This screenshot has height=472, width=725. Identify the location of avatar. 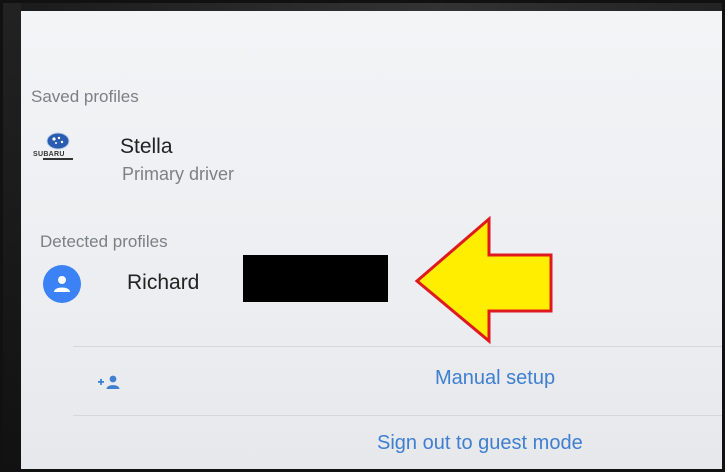
(62, 284).